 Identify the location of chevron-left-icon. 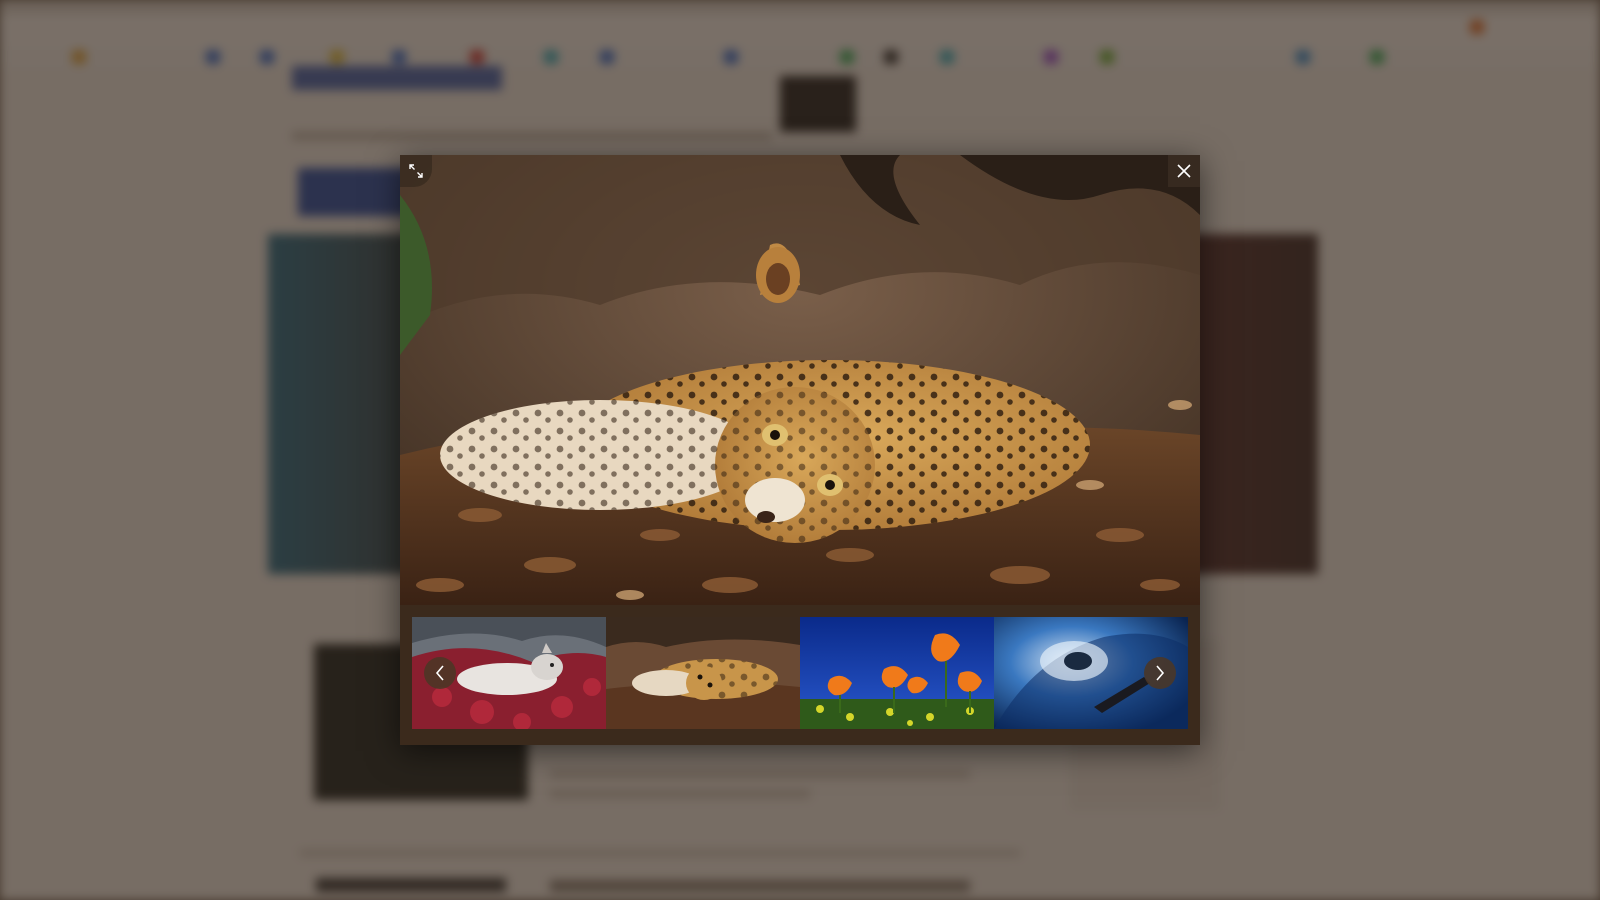
(439, 673).